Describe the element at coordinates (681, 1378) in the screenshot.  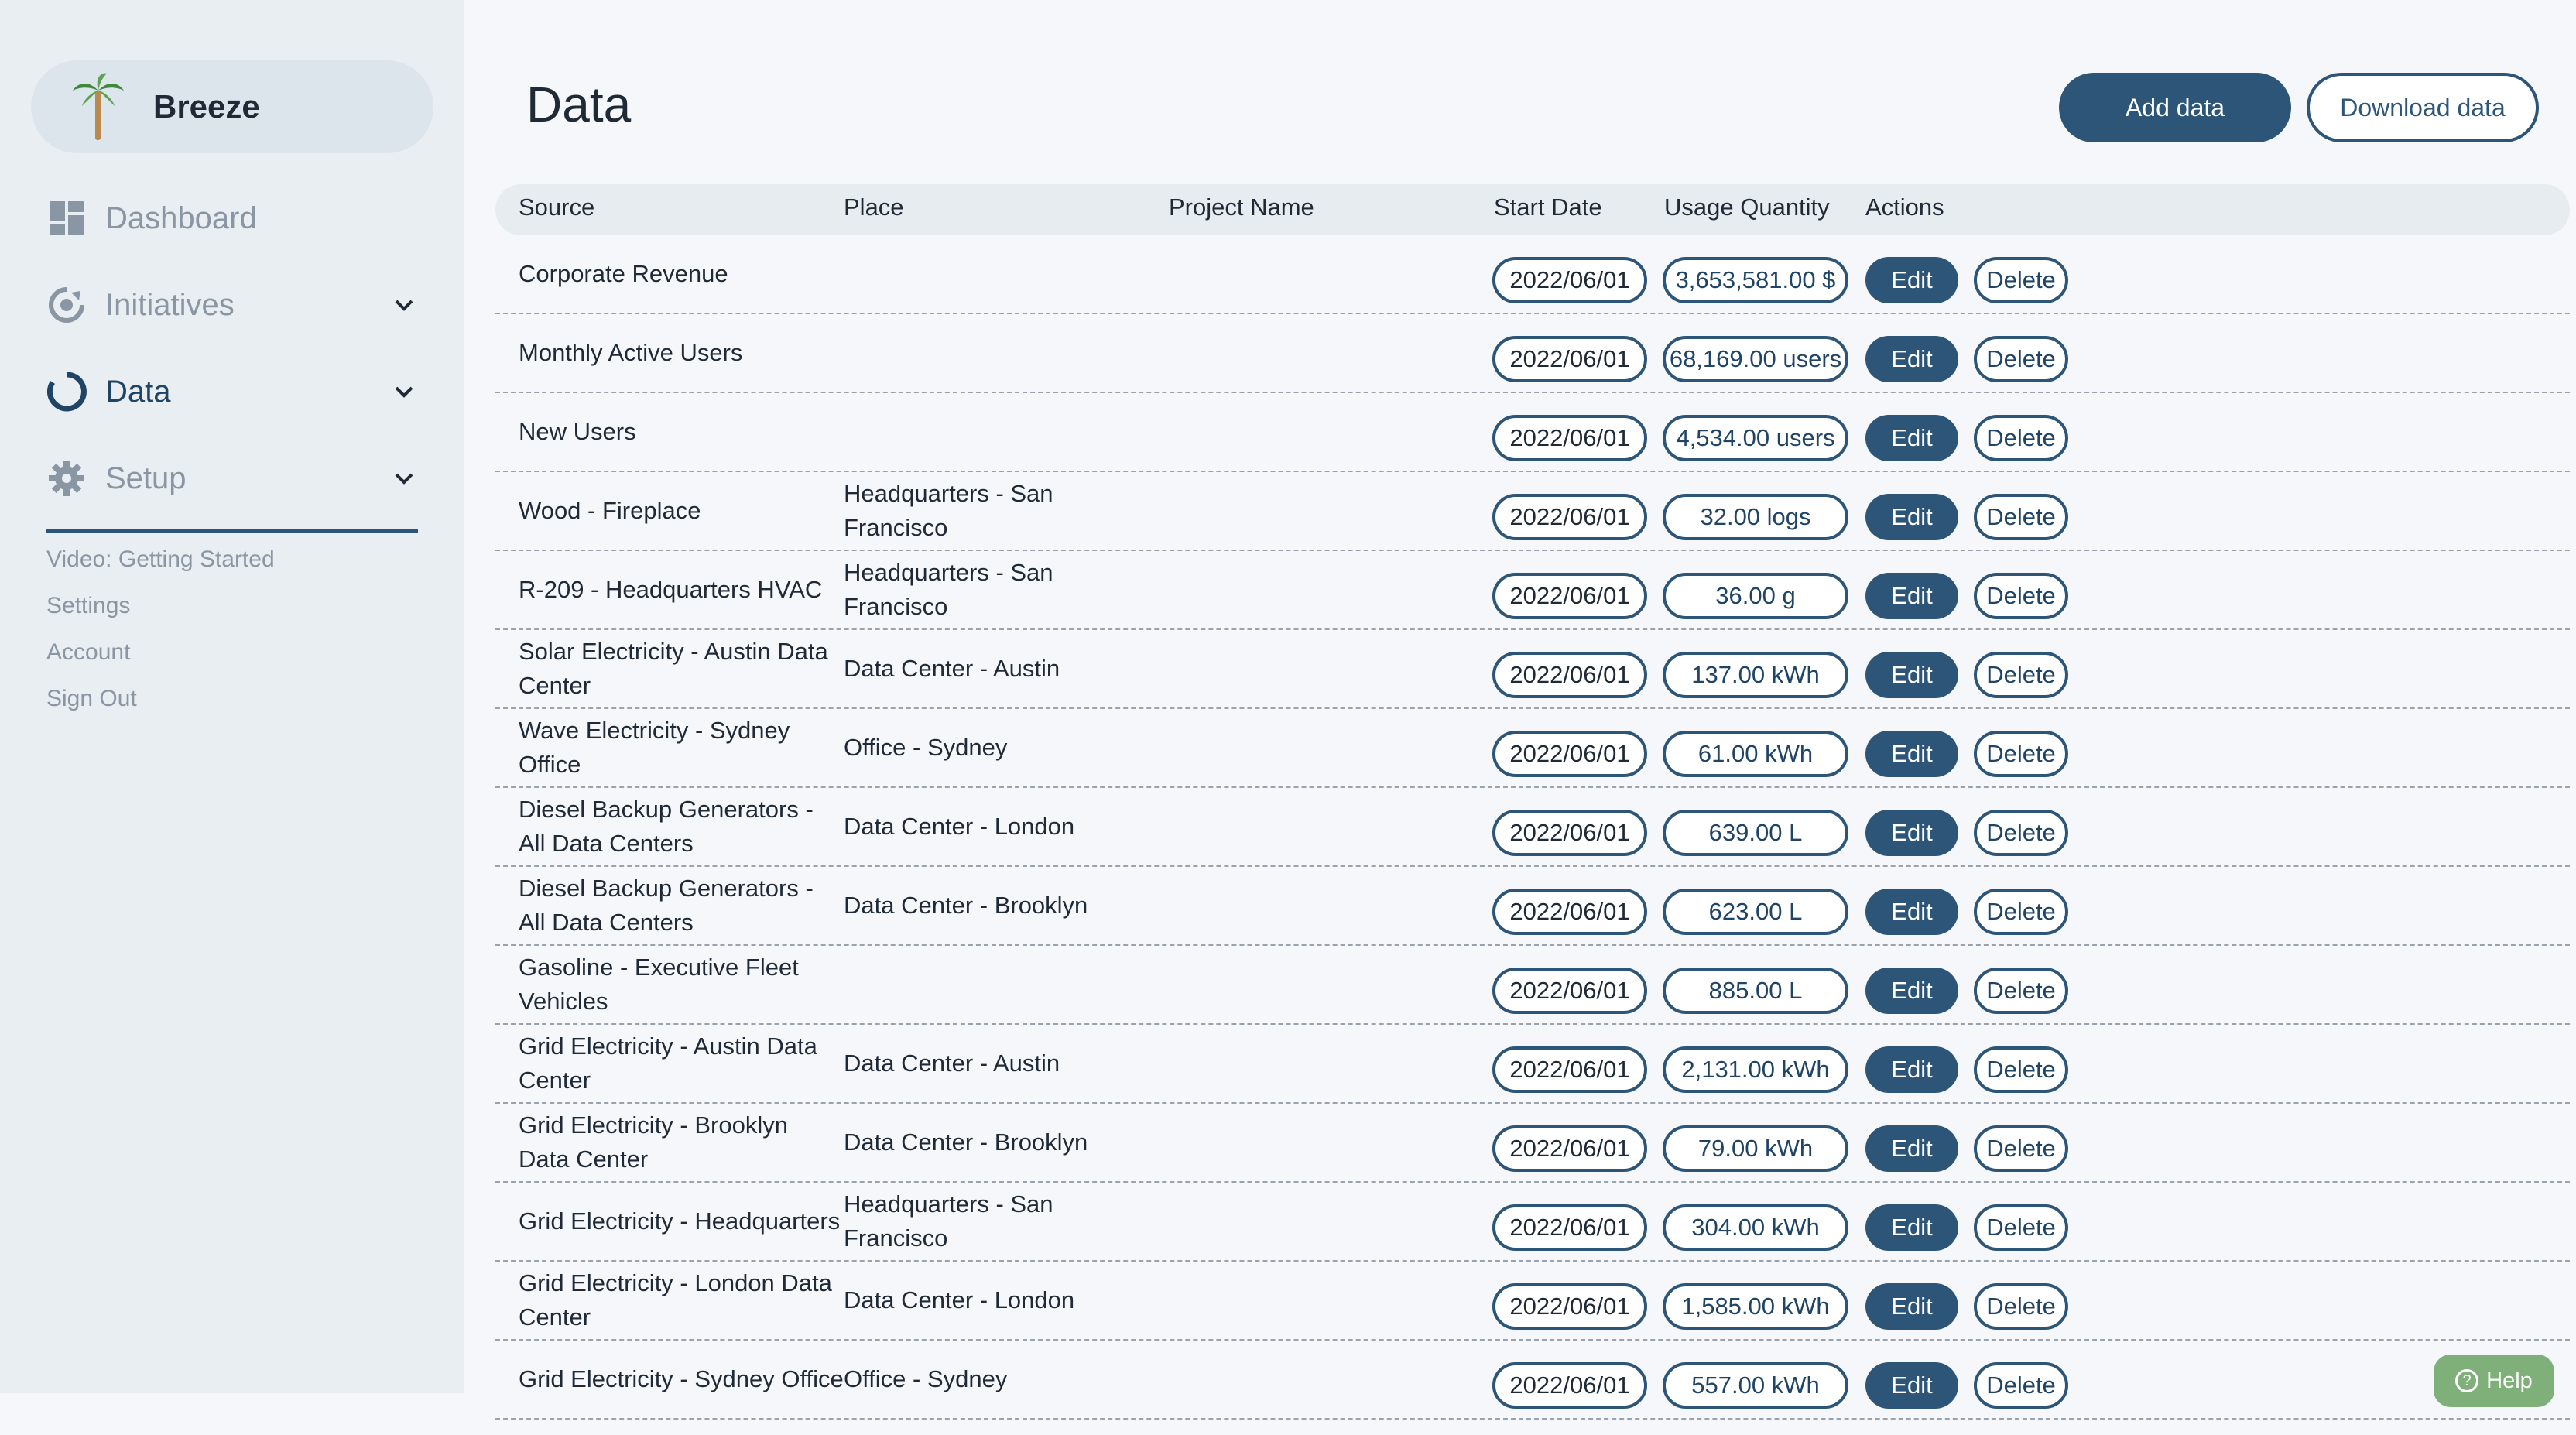
I see `cell-source: Grid Electricity - Sydney Office` at that location.